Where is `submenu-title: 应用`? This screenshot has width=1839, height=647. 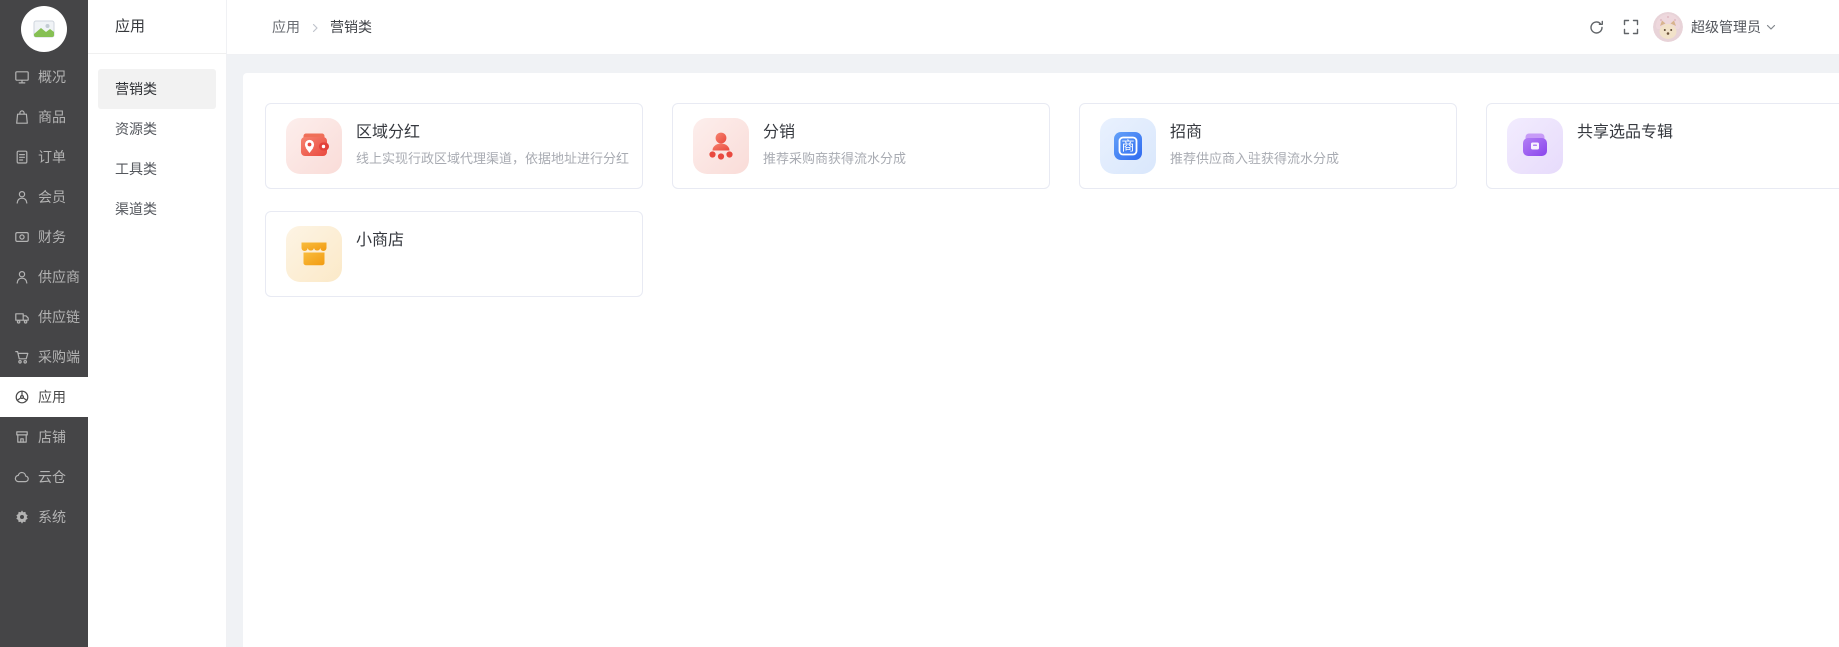 submenu-title: 应用 is located at coordinates (157, 27).